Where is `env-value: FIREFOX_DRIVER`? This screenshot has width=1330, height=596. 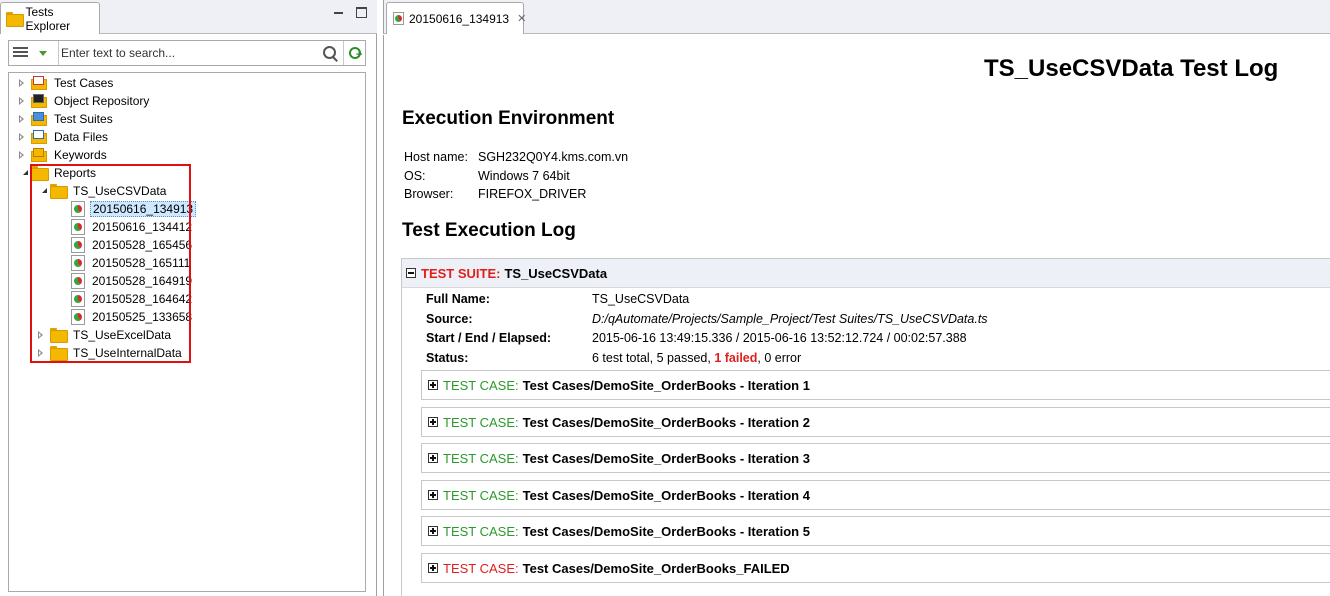 env-value: FIREFOX_DRIVER is located at coordinates (532, 194).